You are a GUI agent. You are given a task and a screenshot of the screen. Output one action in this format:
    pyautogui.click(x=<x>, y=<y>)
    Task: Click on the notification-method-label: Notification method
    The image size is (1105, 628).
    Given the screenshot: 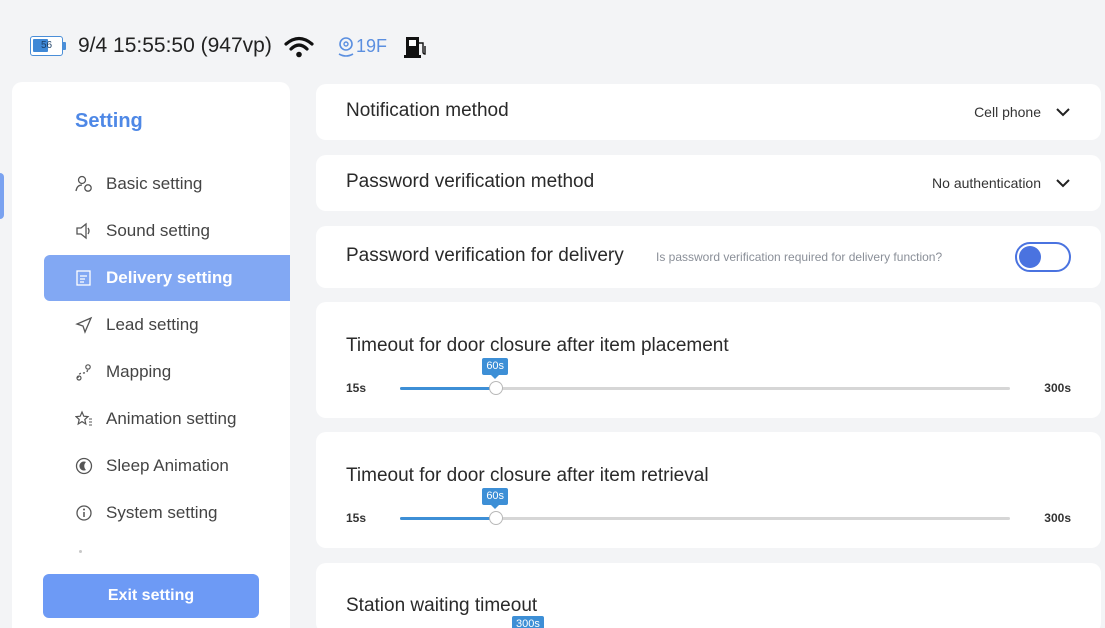 What is the action you would take?
    pyautogui.click(x=427, y=110)
    